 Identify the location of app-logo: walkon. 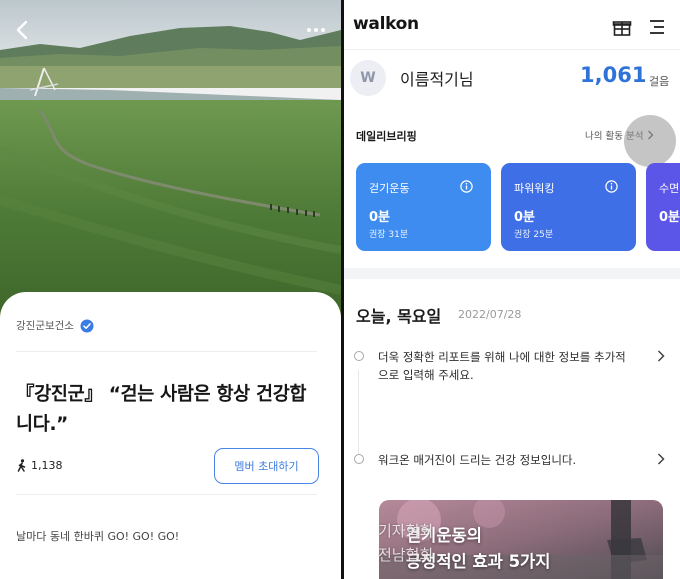
(386, 24).